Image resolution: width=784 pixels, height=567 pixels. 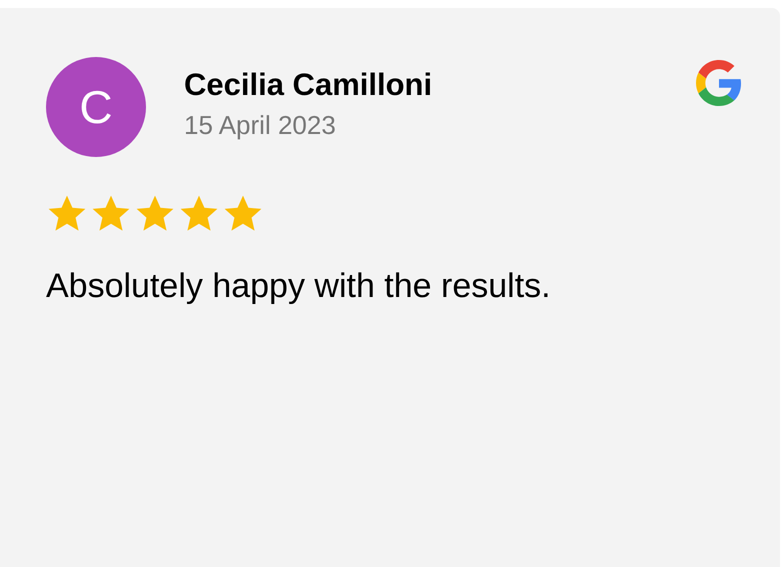 I want to click on avatar: C, so click(x=96, y=107).